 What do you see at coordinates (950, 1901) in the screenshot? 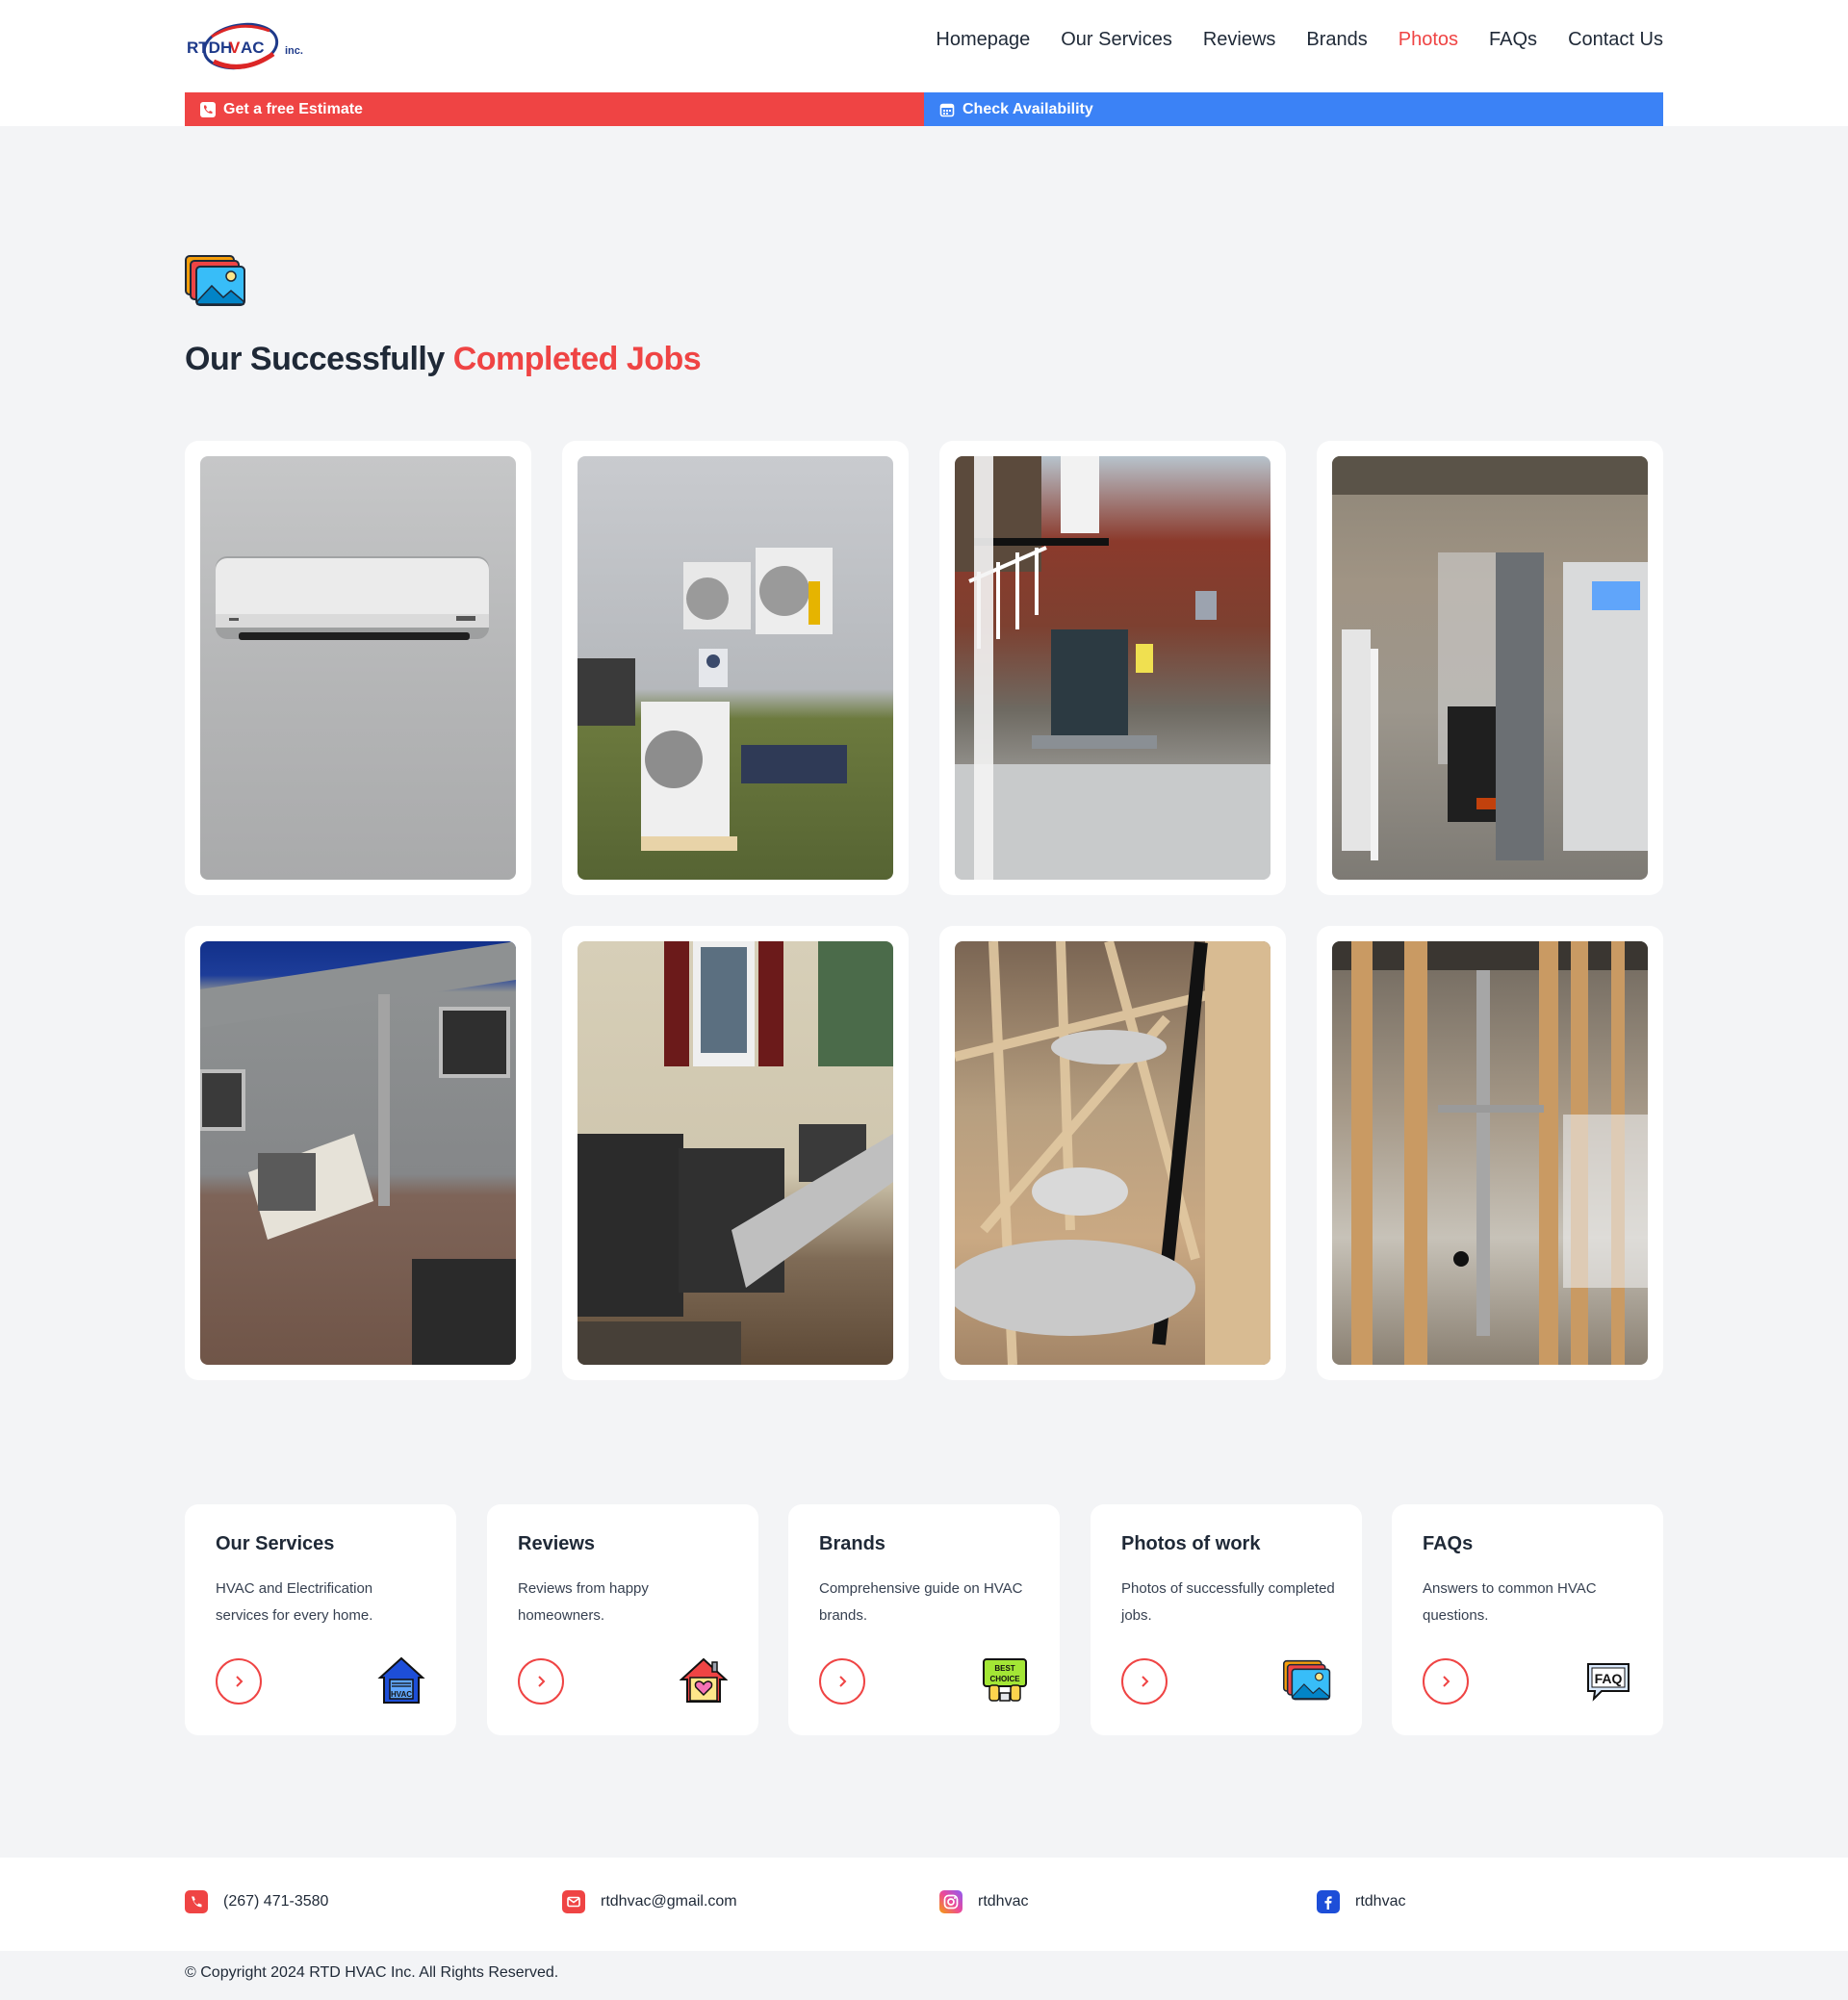
I see `instagram-icon` at bounding box center [950, 1901].